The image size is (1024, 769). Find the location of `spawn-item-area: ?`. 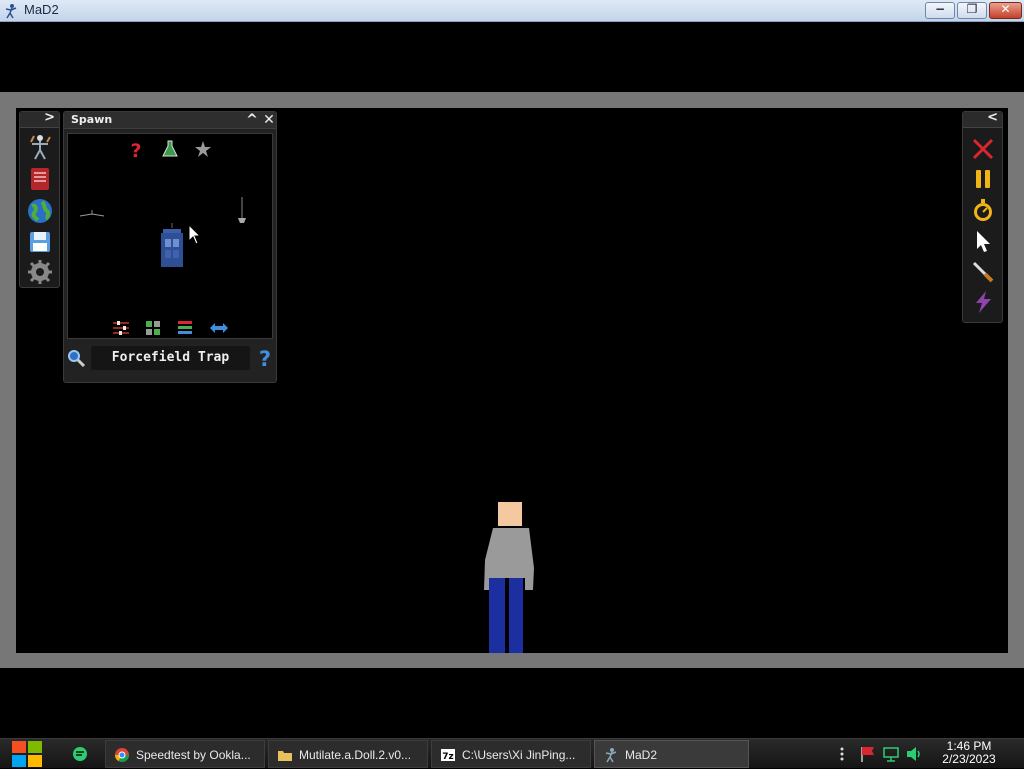

spawn-item-area: ? is located at coordinates (170, 236).